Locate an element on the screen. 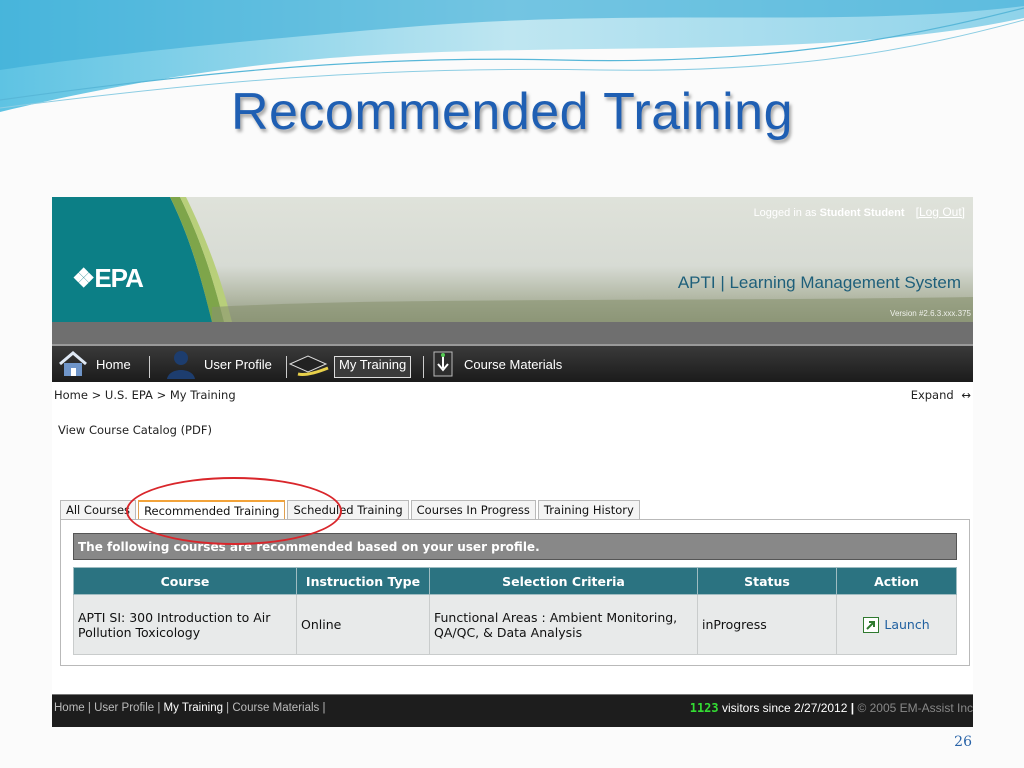  visitor-counter: 1123 is located at coordinates (704, 708).